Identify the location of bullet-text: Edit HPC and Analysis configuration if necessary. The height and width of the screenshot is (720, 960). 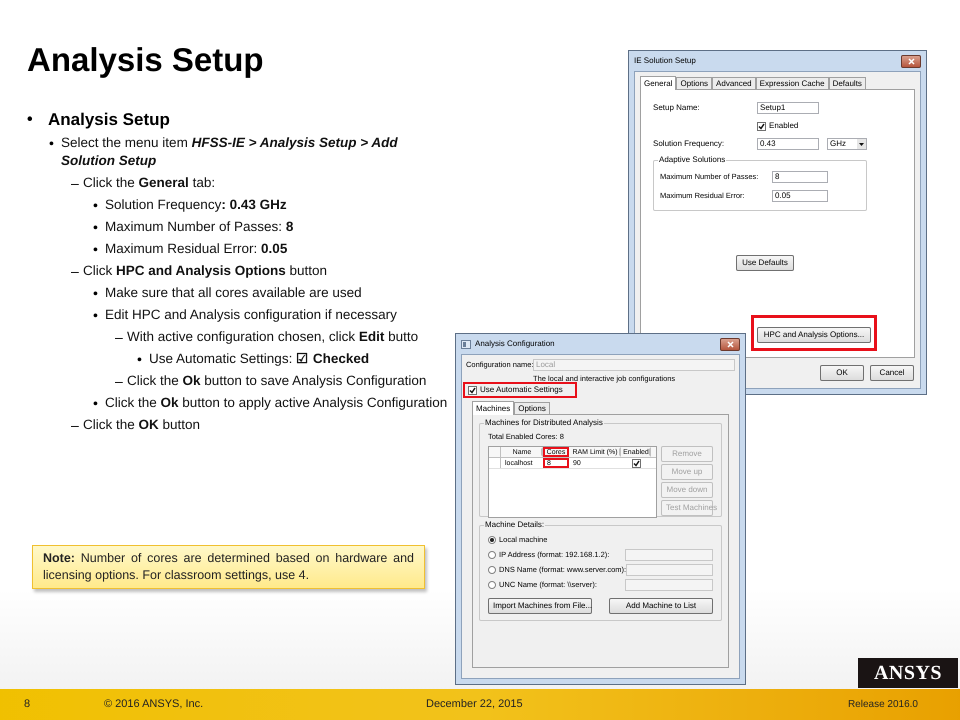
(251, 315).